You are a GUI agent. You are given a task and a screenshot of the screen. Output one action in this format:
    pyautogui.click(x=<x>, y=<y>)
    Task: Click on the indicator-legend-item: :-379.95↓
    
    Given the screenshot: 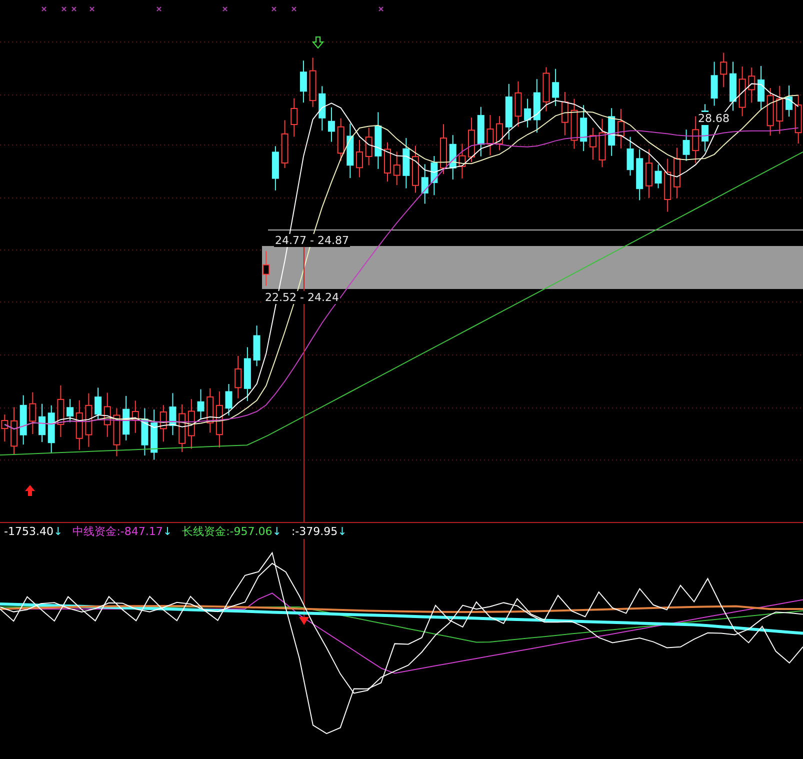 What is the action you would take?
    pyautogui.click(x=319, y=531)
    